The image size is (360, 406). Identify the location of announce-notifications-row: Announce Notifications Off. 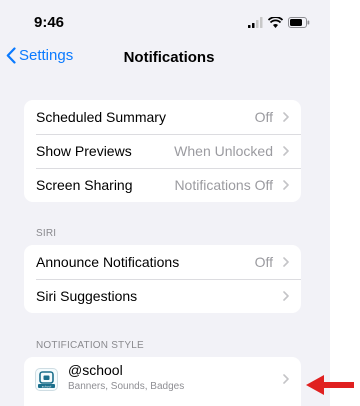
(162, 262).